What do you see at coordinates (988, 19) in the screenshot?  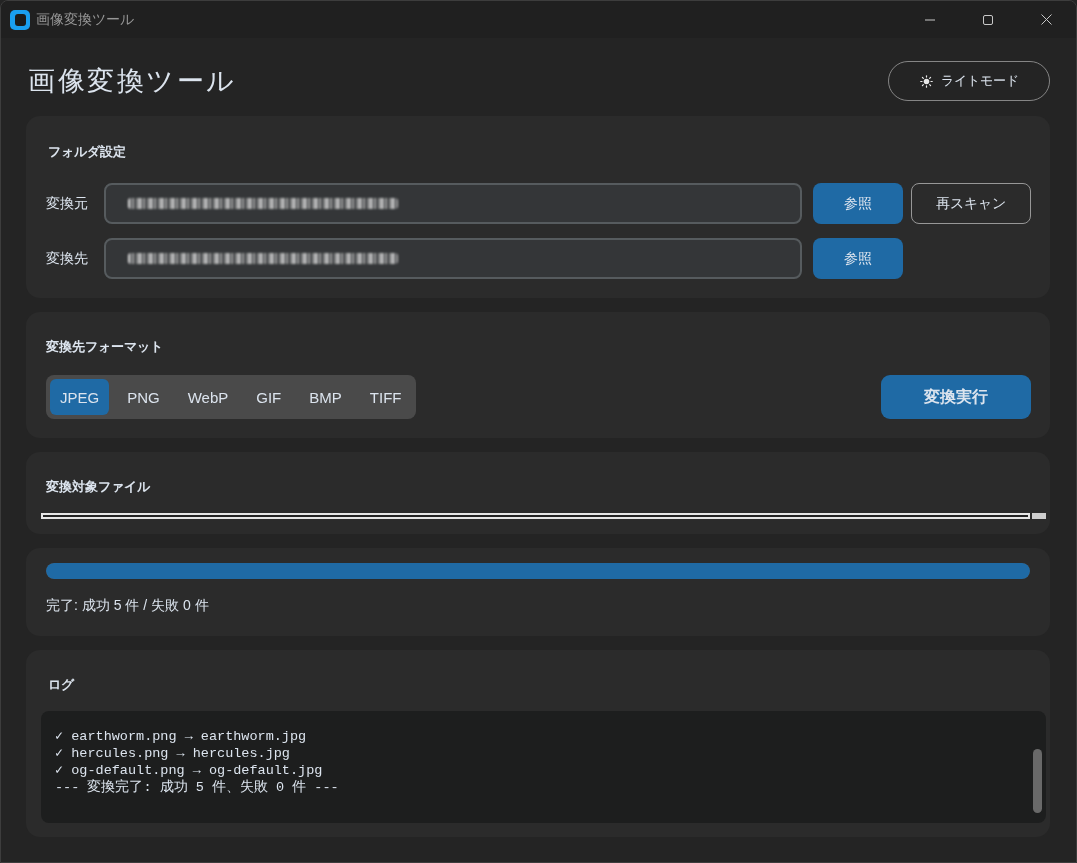 I see `maximize-icon` at bounding box center [988, 19].